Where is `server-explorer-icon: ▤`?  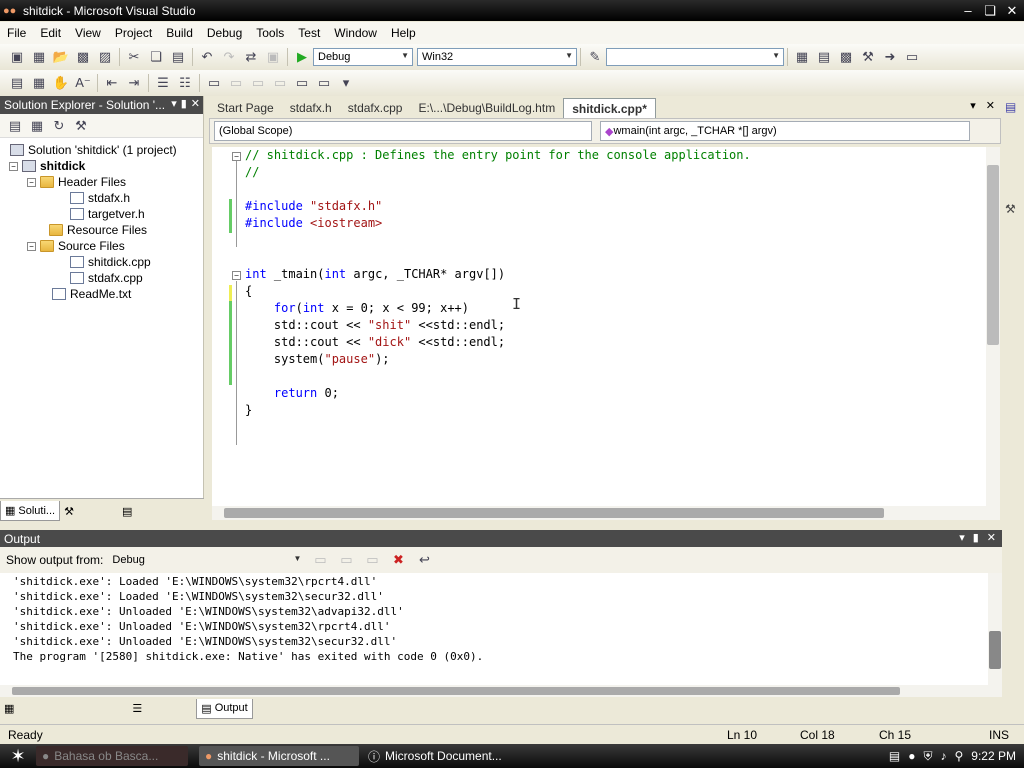
server-explorer-icon: ▤ is located at coordinates (1010, 107).